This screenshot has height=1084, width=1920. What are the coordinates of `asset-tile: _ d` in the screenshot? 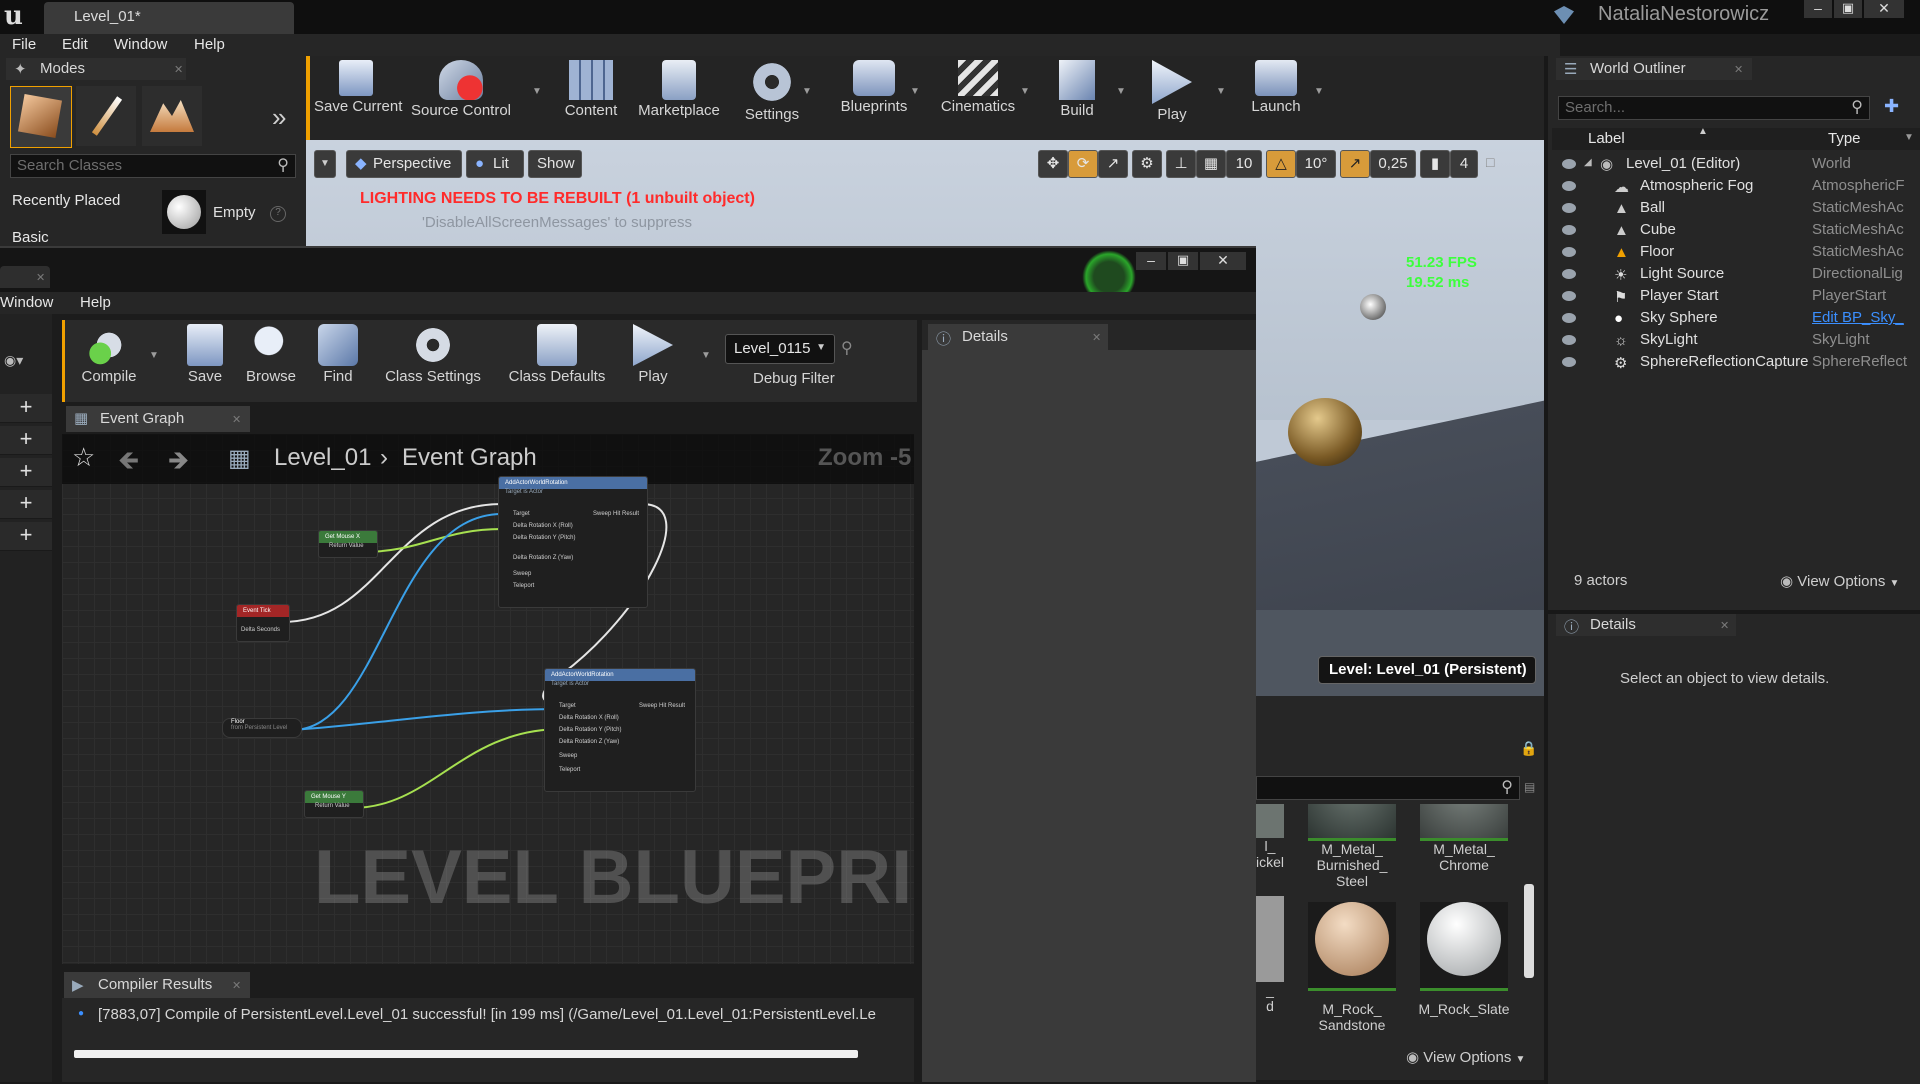 It's located at (1270, 955).